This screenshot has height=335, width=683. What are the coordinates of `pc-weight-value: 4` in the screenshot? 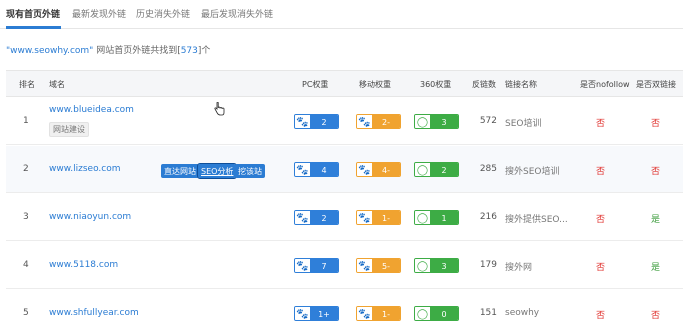 It's located at (324, 169).